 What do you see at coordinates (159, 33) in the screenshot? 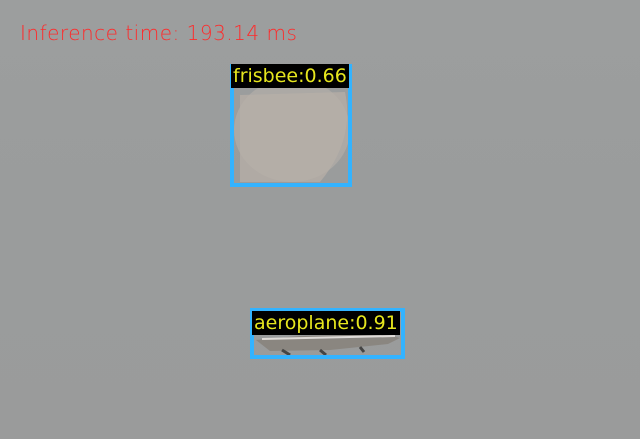
I see `inference-time-text: Inference time: 193.14 ms` at bounding box center [159, 33].